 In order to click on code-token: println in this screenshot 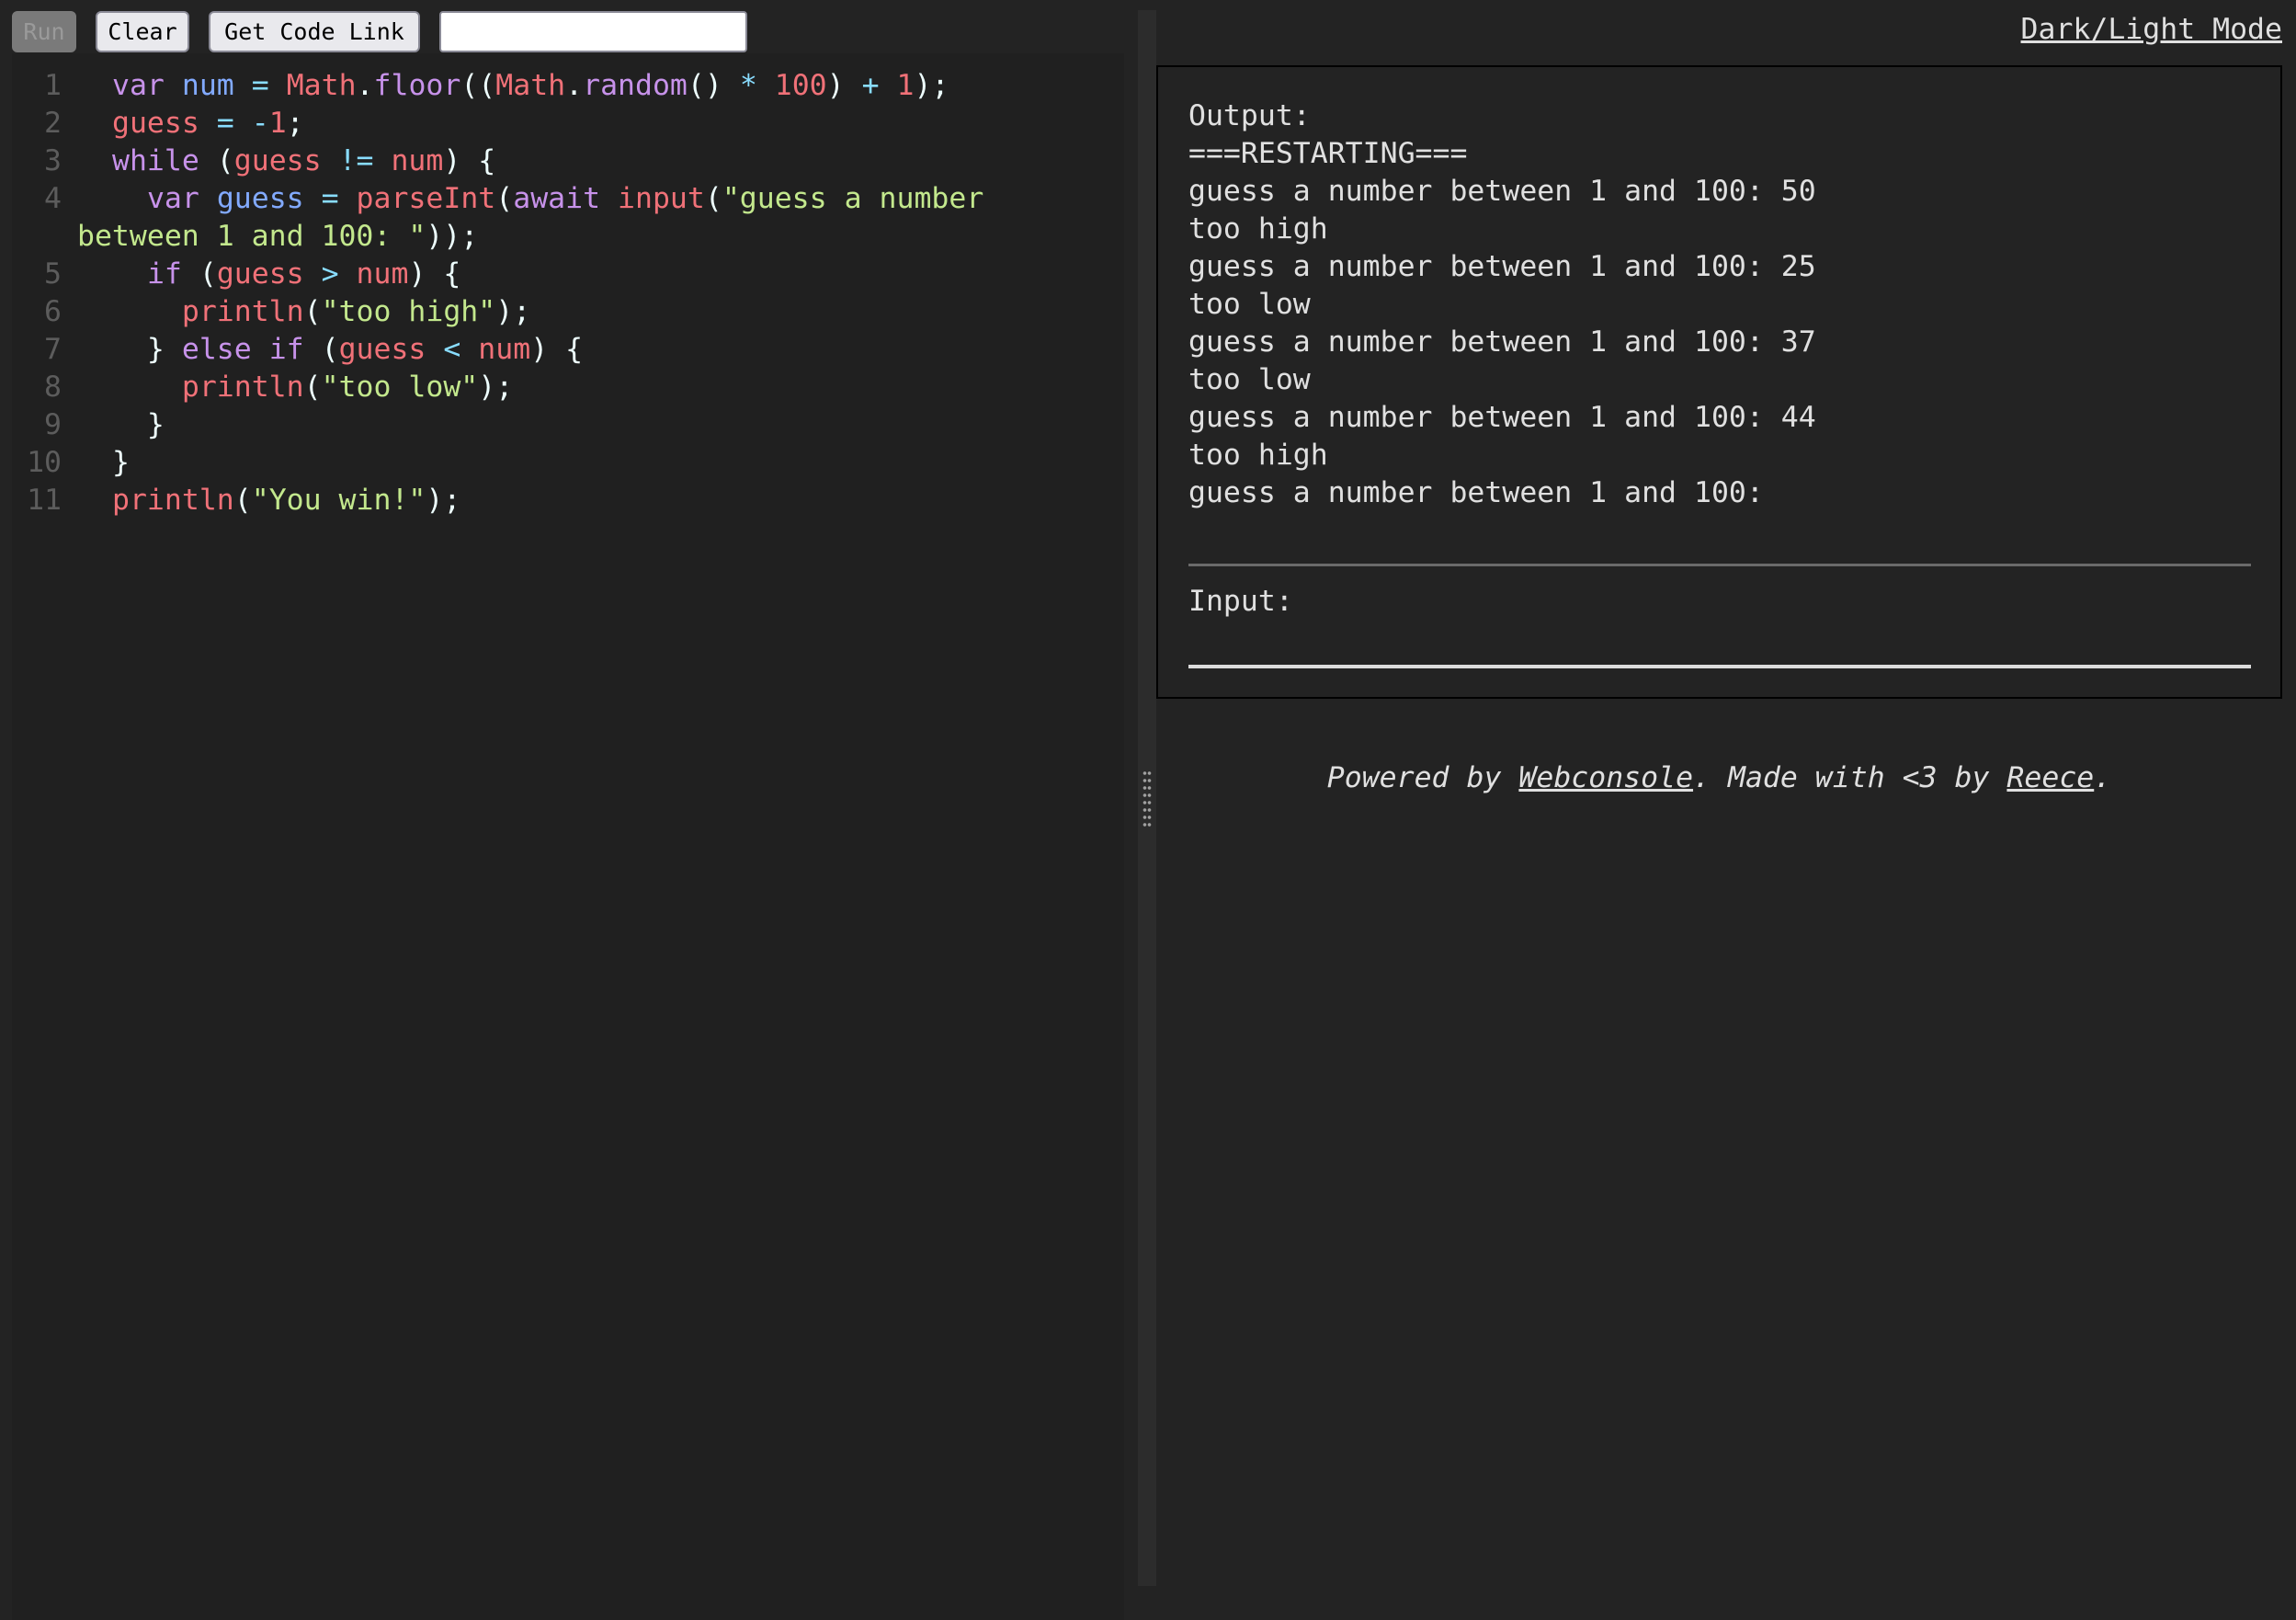, I will do `click(243, 311)`.